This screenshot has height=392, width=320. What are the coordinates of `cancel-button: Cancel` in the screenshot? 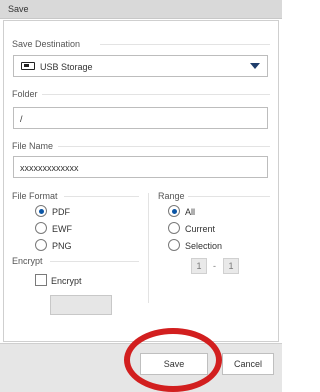 It's located at (248, 364).